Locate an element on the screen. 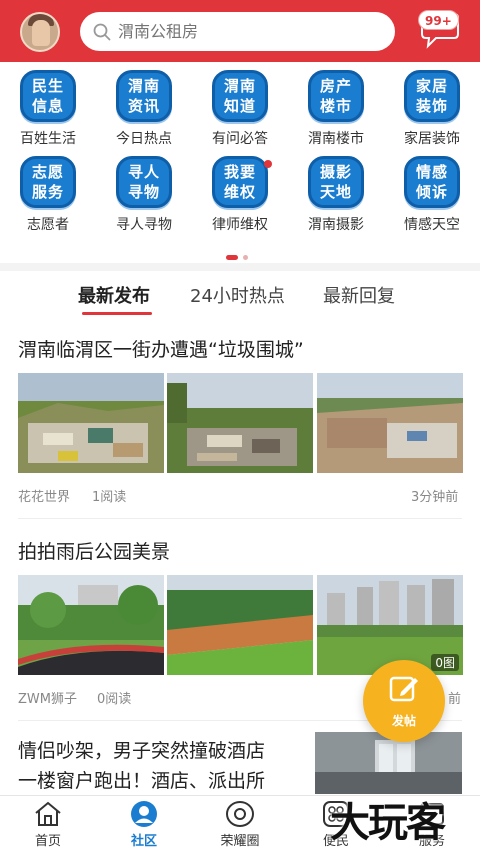  message-badge: 99+ is located at coordinates (438, 20).